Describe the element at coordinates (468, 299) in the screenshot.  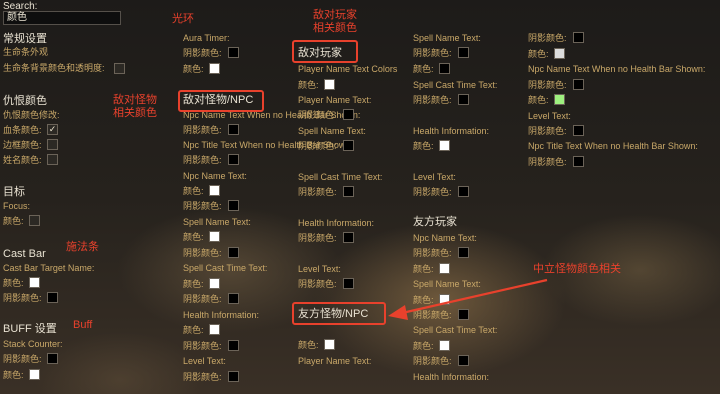
I see `annotation-arrow` at that location.